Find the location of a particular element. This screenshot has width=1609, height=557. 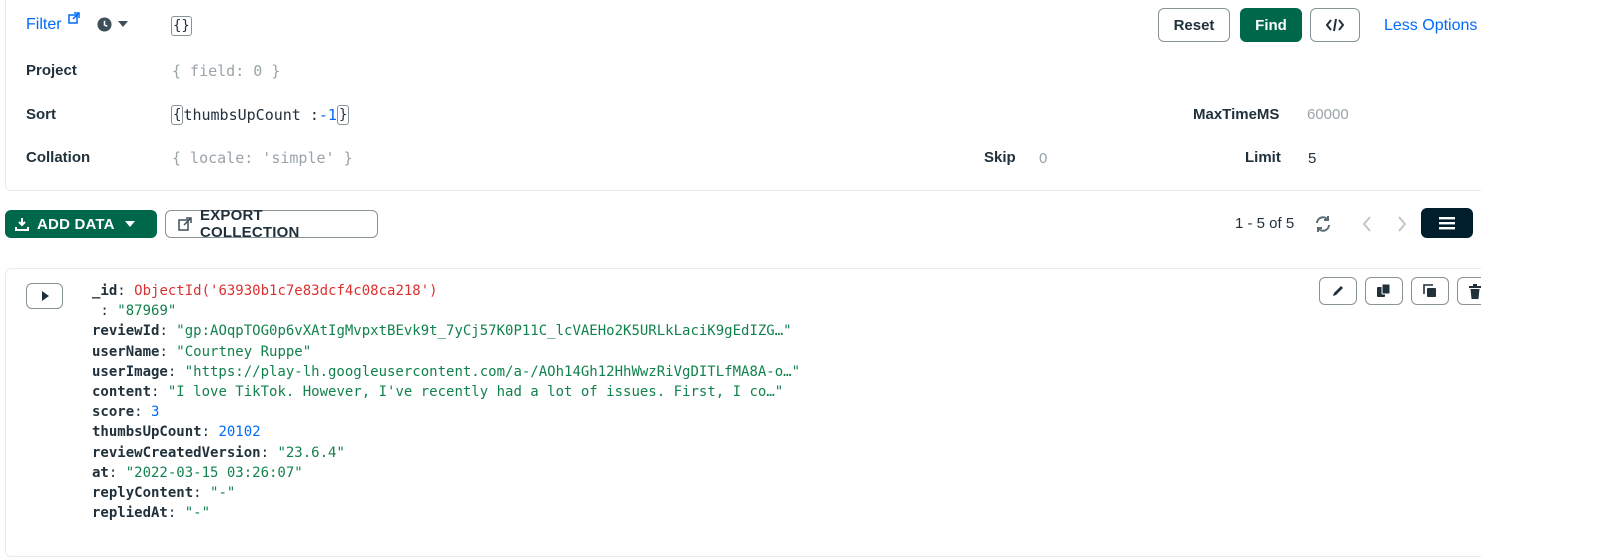

document-field: at: "2022-03-15 03:26:07" is located at coordinates (197, 472).